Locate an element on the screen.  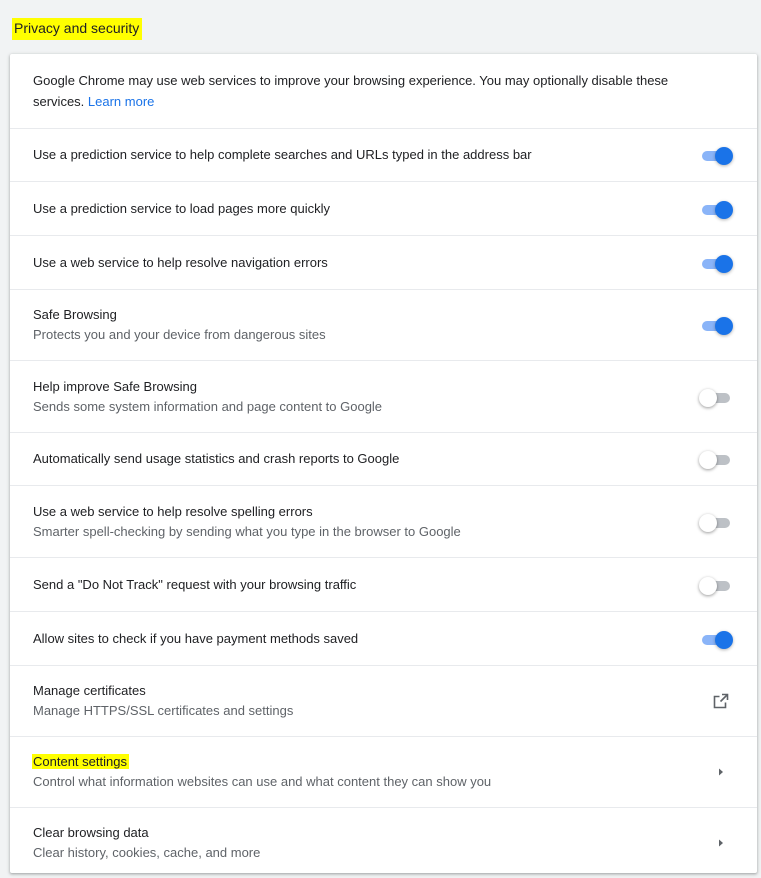
setting-label: Content settings is located at coordinates (80, 761).